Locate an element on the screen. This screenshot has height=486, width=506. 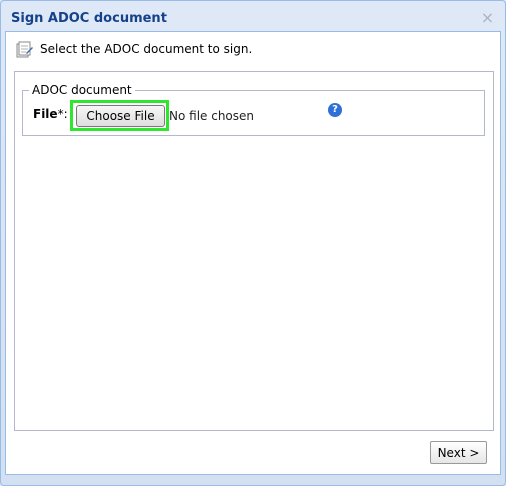
next-button: Next > is located at coordinates (458, 452).